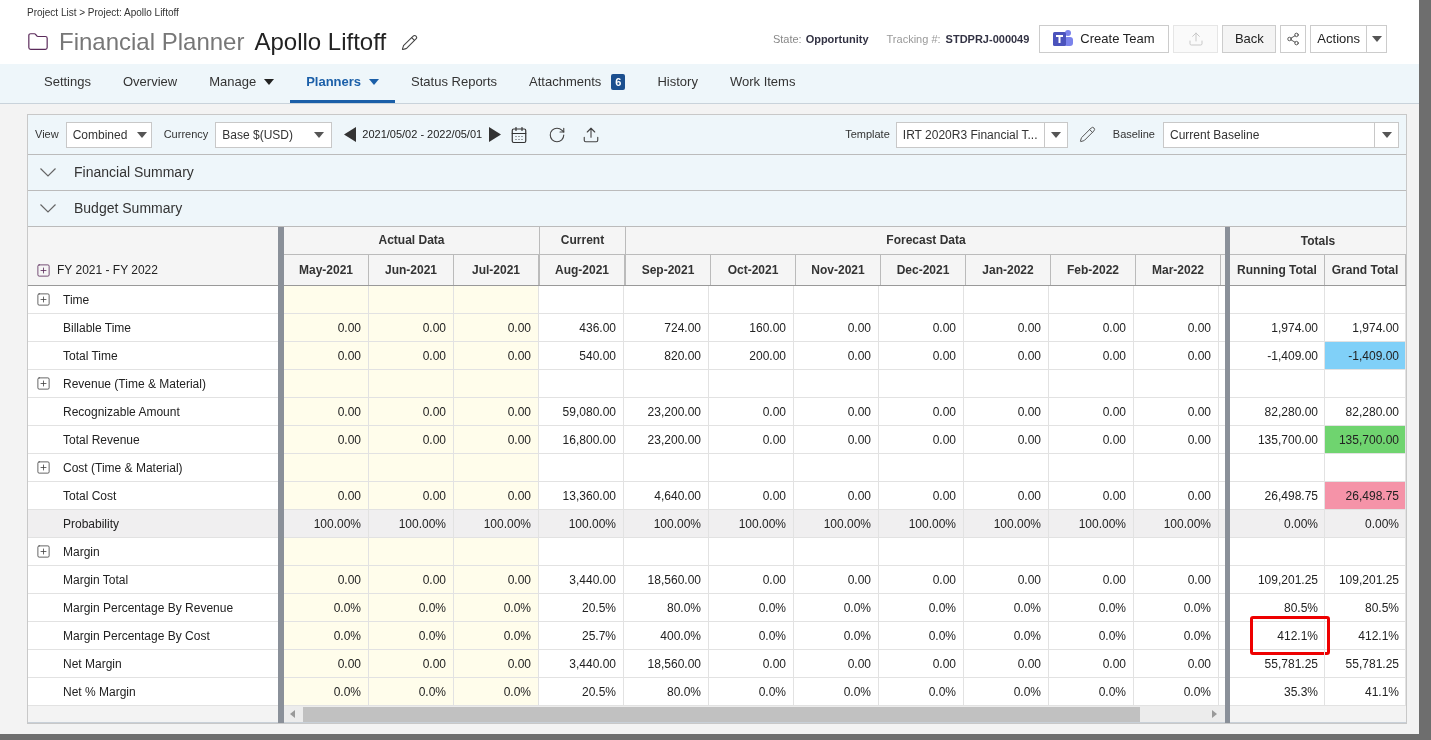 This screenshot has width=1431, height=740. I want to click on calendar-icon, so click(519, 134).